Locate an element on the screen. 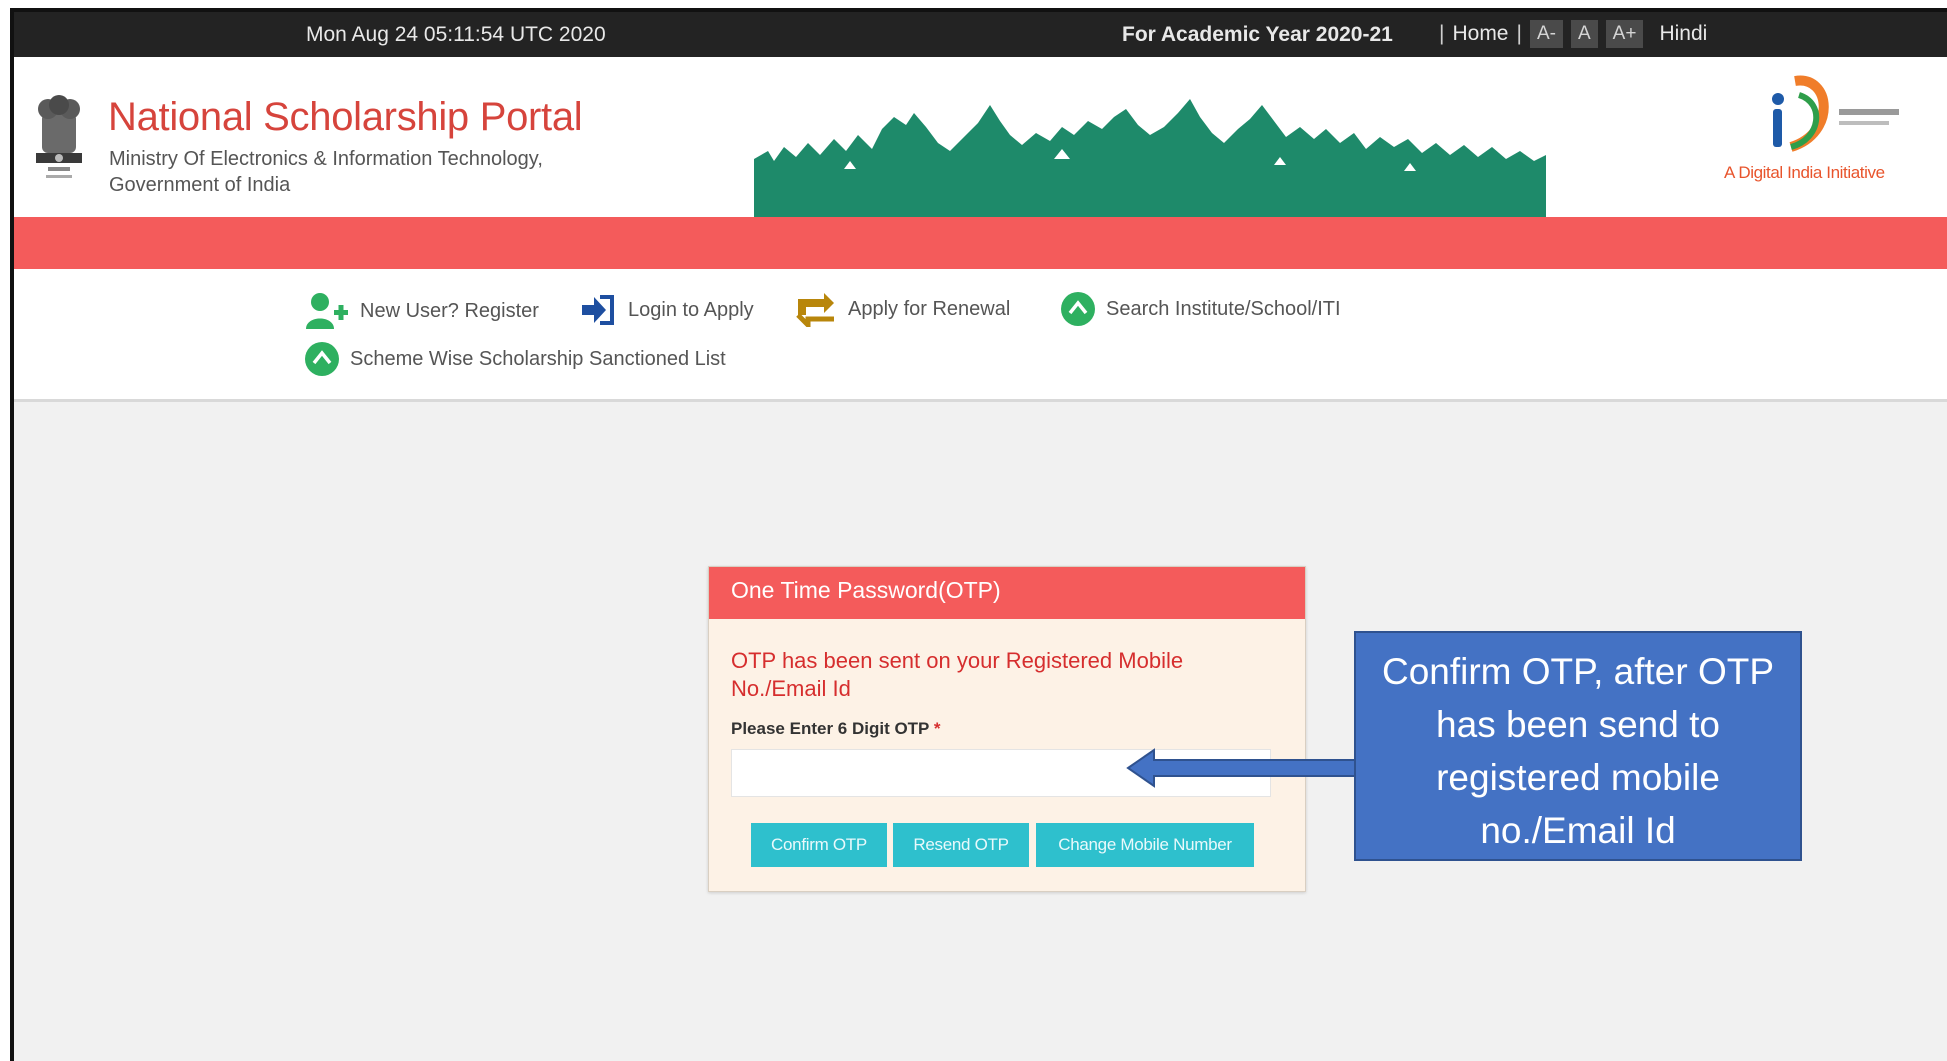 This screenshot has height=1061, width=1947. nav-search-label: Search Institute/School/ITI is located at coordinates (1223, 308).